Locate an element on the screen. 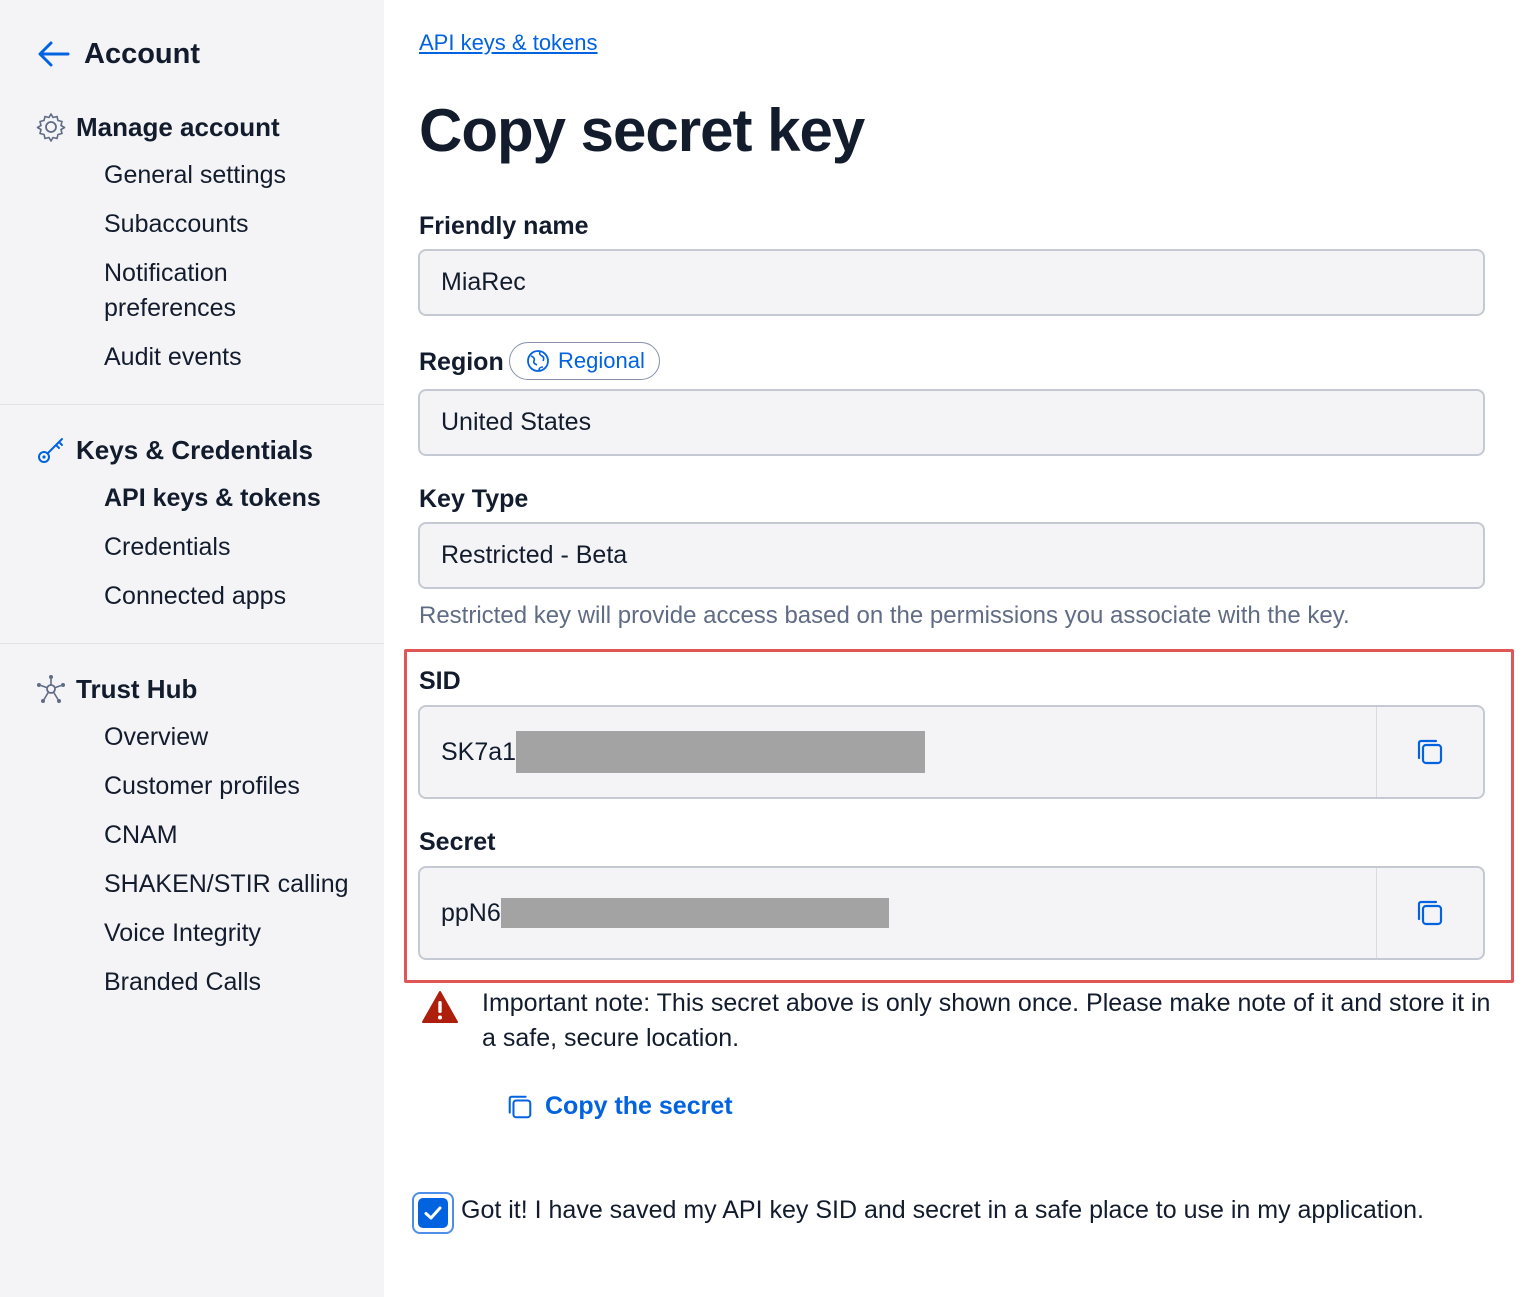 This screenshot has width=1537, height=1297. copy-secret-button is located at coordinates (1429, 913).